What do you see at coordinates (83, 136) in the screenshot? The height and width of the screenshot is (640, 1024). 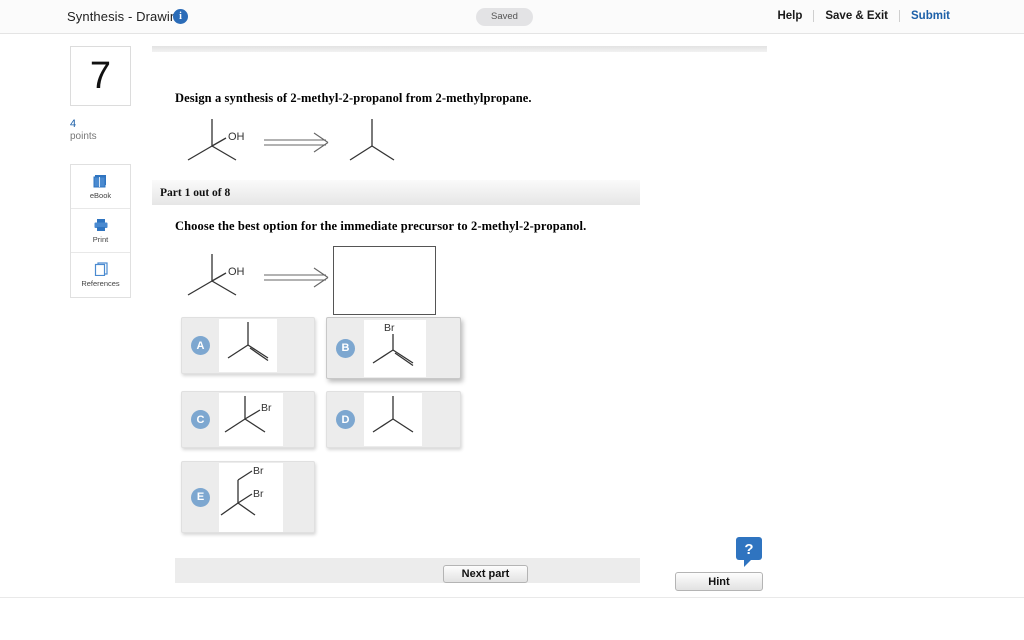 I see `points-label: points` at bounding box center [83, 136].